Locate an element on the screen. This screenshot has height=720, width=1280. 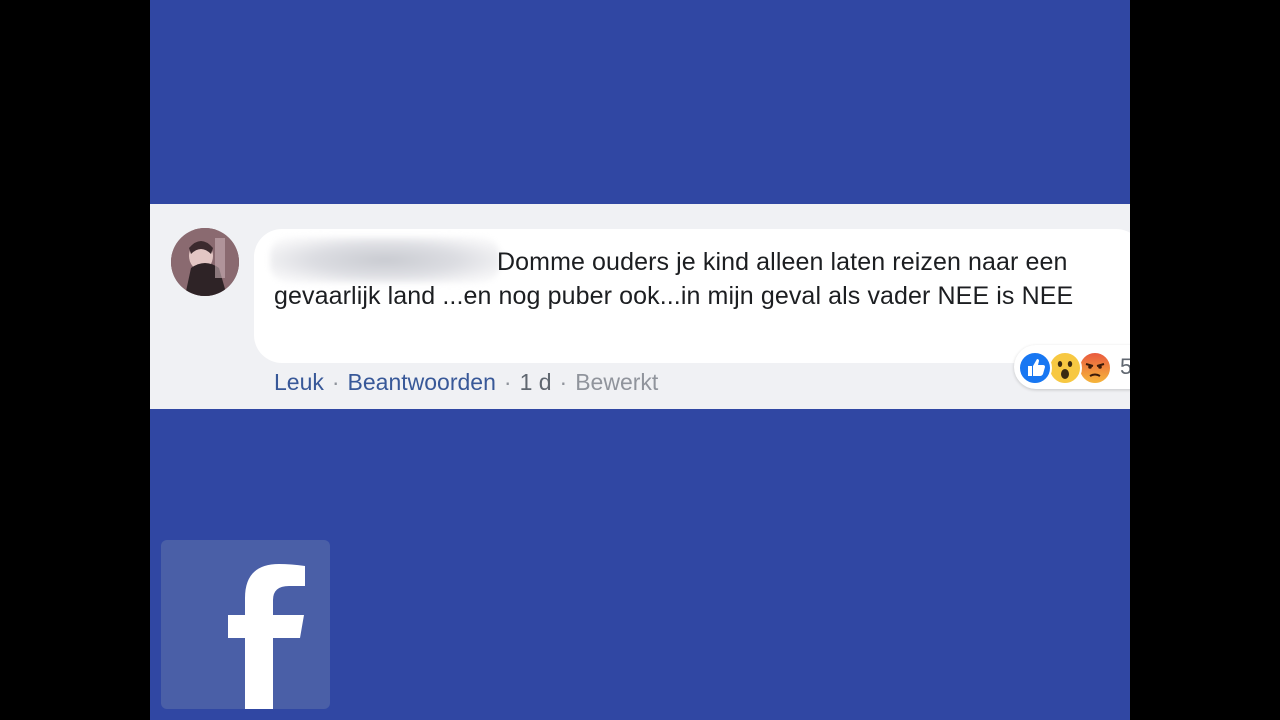
reactions-summary: 5 is located at coordinates (1072, 367).